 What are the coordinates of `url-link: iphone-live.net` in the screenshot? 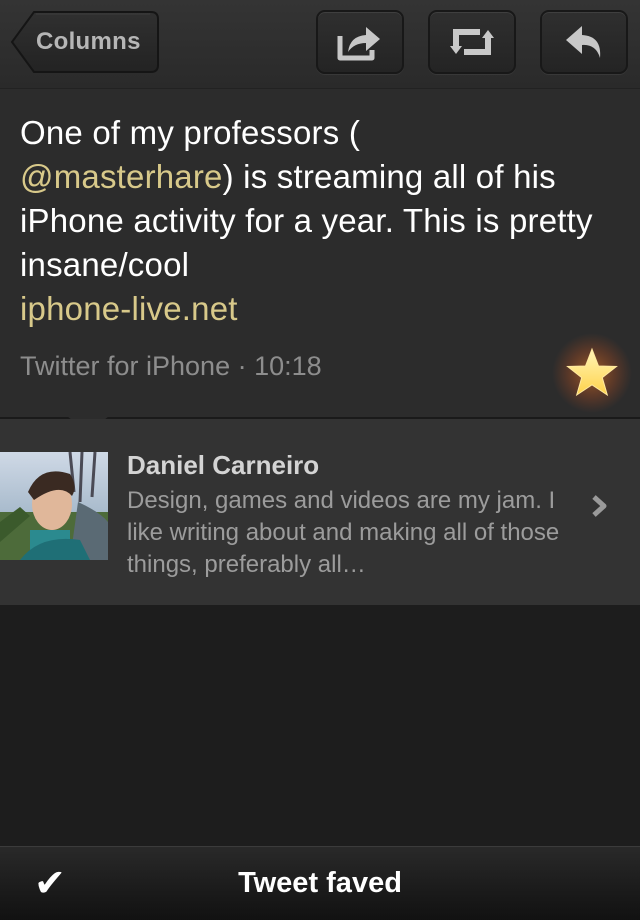 It's located at (129, 308).